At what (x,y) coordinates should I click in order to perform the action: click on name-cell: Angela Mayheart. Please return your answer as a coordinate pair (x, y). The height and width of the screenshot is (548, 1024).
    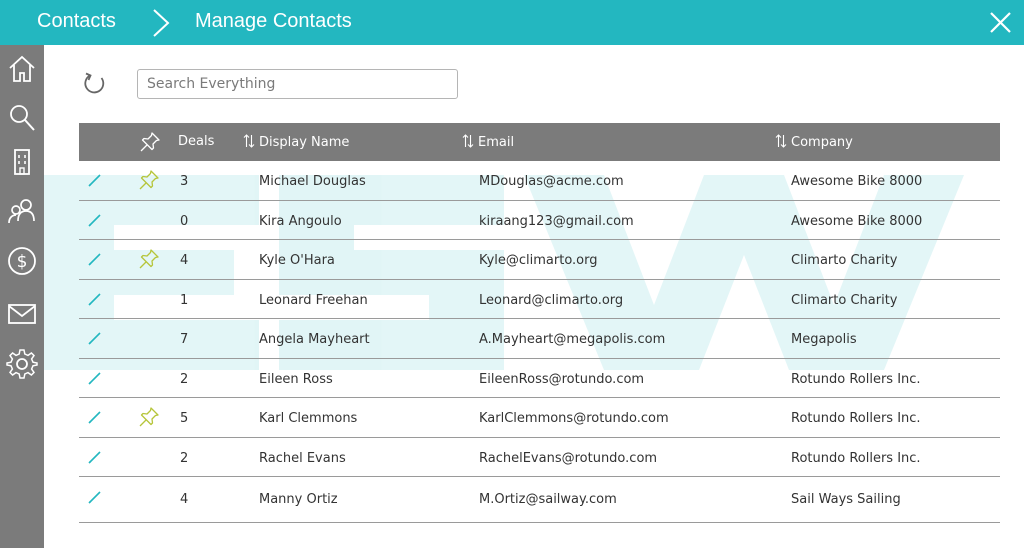
    Looking at the image, I should click on (314, 339).